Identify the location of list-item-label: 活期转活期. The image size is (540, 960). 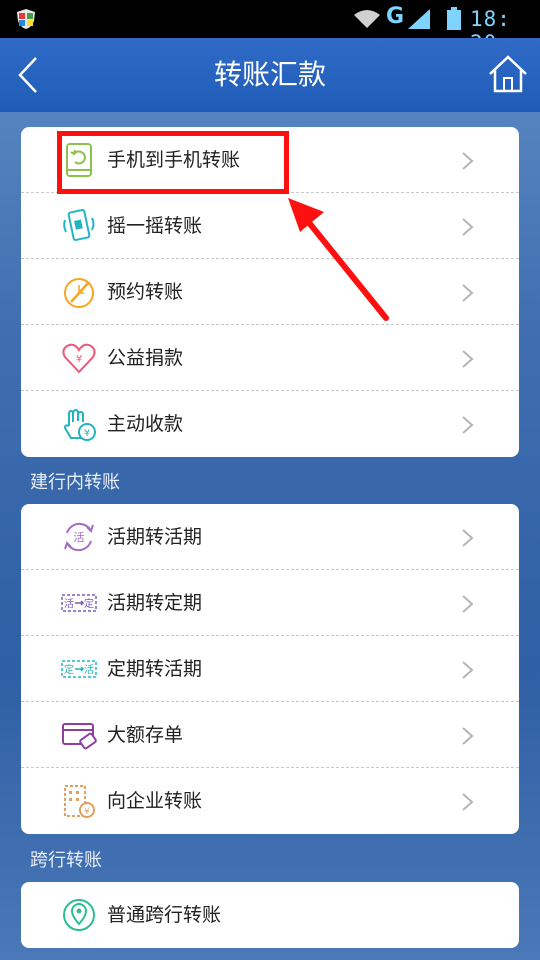
(155, 537).